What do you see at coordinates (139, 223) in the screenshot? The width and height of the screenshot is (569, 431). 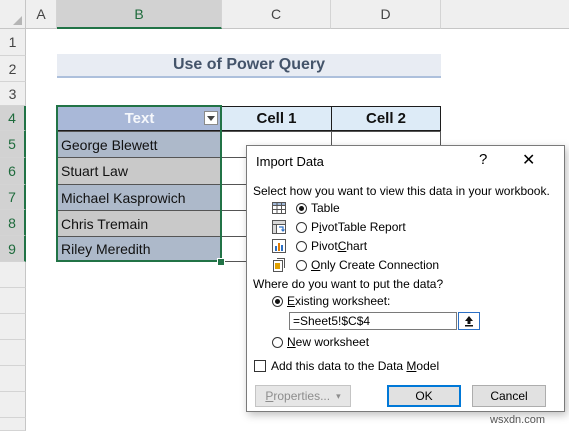 I see `table-row: Chris Tremain` at bounding box center [139, 223].